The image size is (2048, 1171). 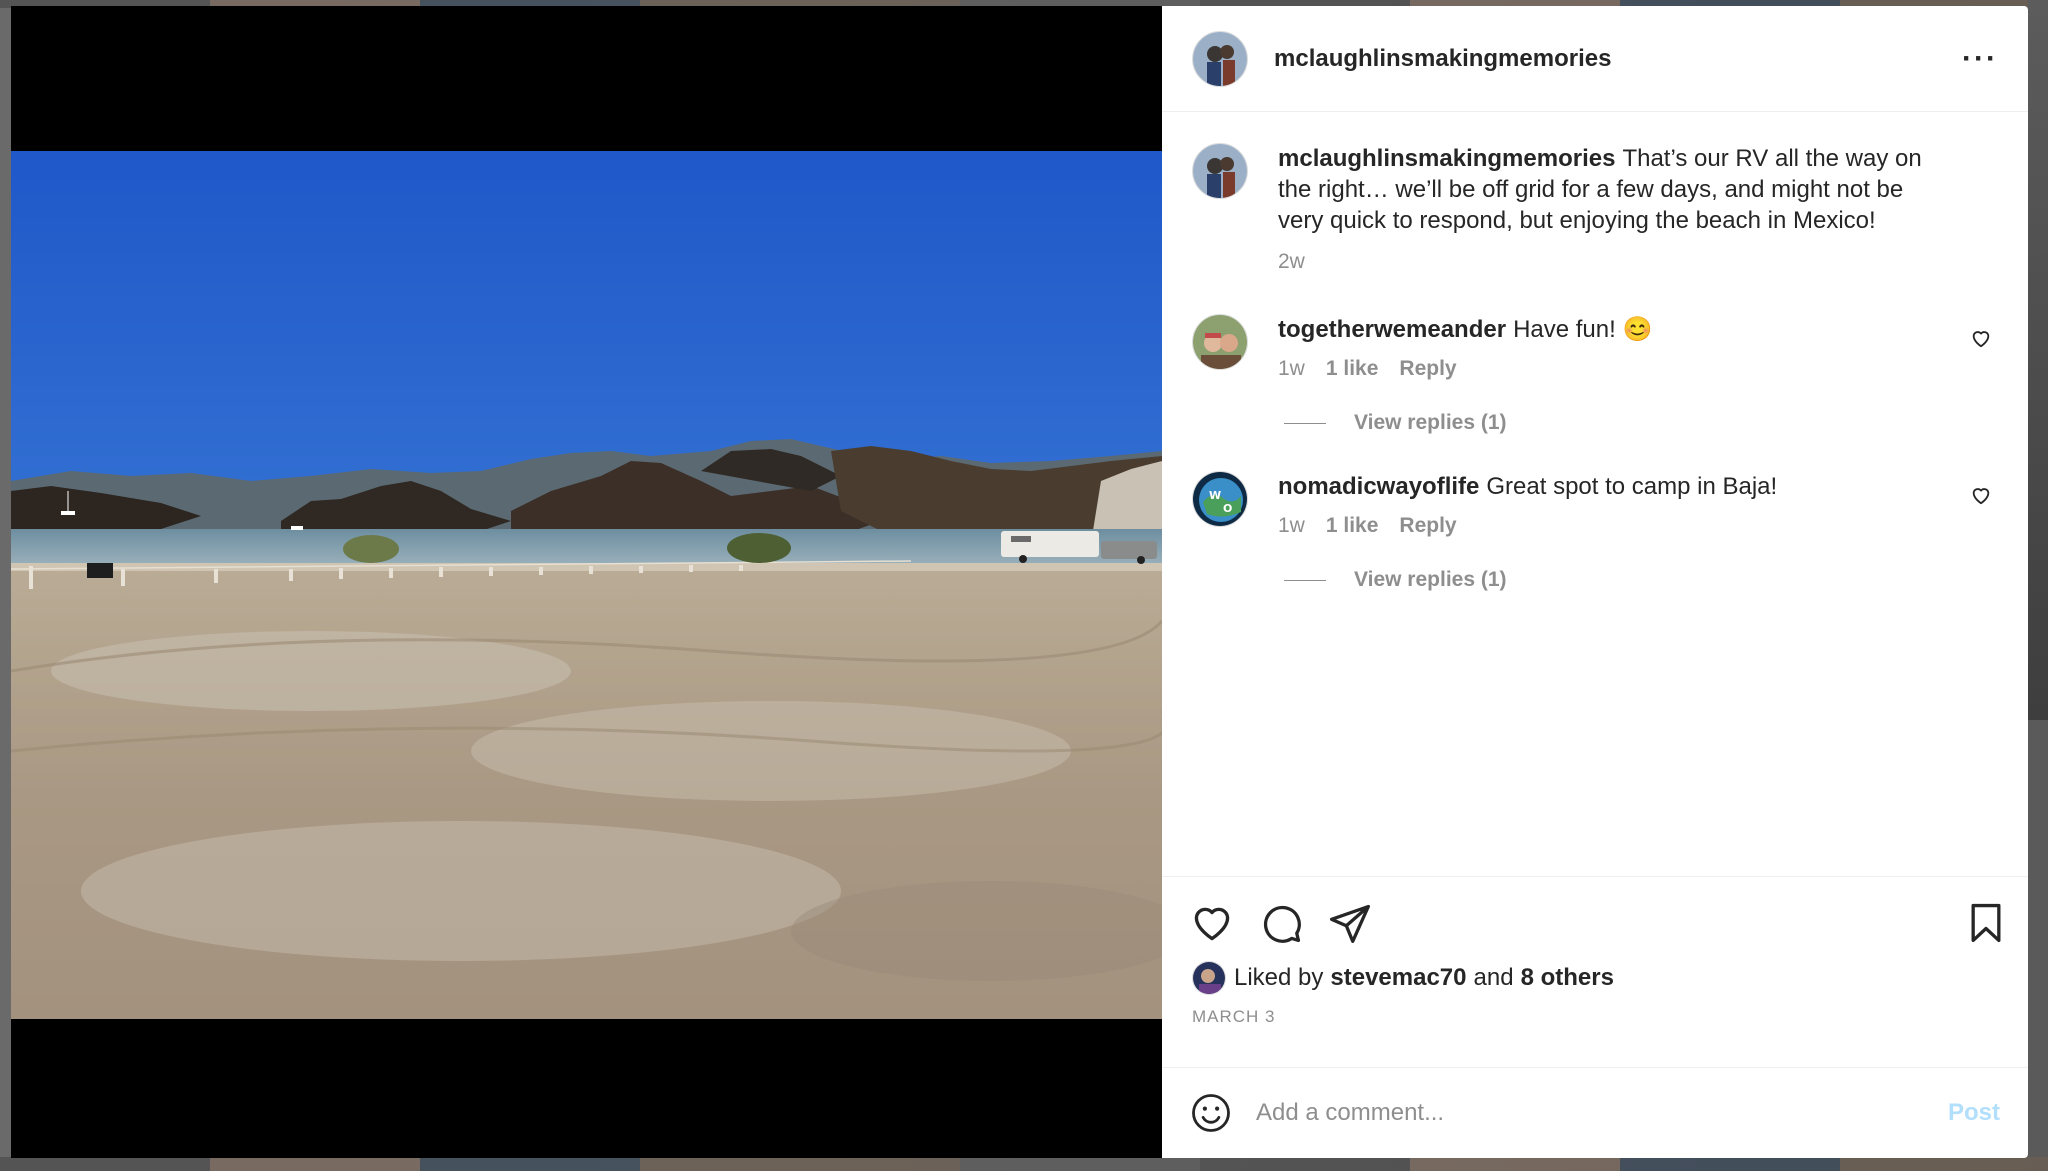 What do you see at coordinates (1212, 923) in the screenshot?
I see `heart-icon` at bounding box center [1212, 923].